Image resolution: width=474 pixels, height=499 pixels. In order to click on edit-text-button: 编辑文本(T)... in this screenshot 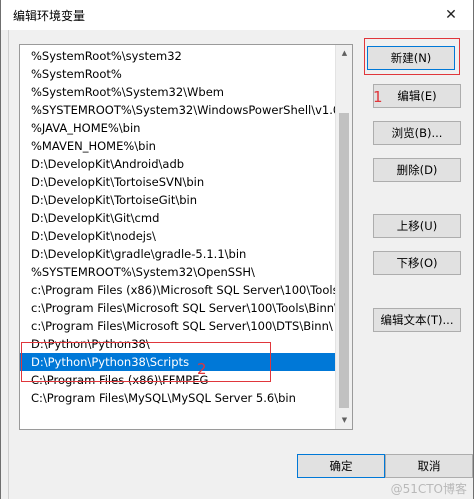, I will do `click(417, 320)`.